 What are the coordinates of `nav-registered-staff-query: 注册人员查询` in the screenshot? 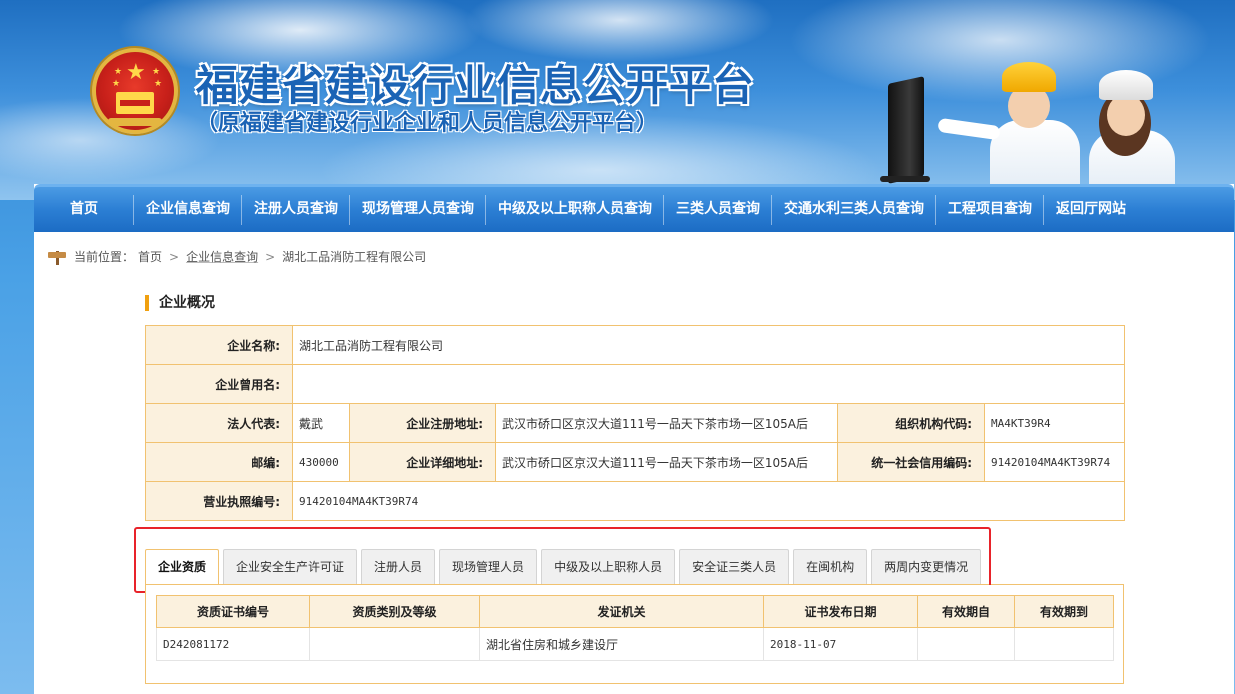 It's located at (296, 209).